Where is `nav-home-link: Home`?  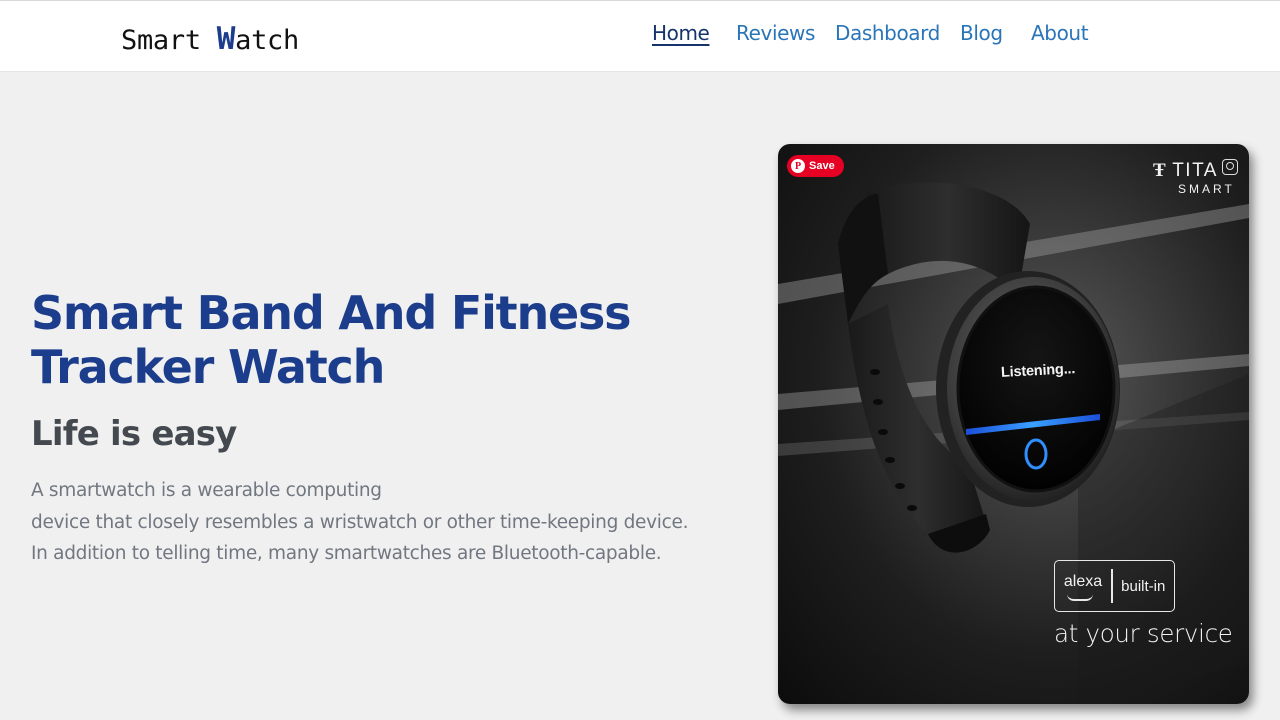 nav-home-link: Home is located at coordinates (681, 33).